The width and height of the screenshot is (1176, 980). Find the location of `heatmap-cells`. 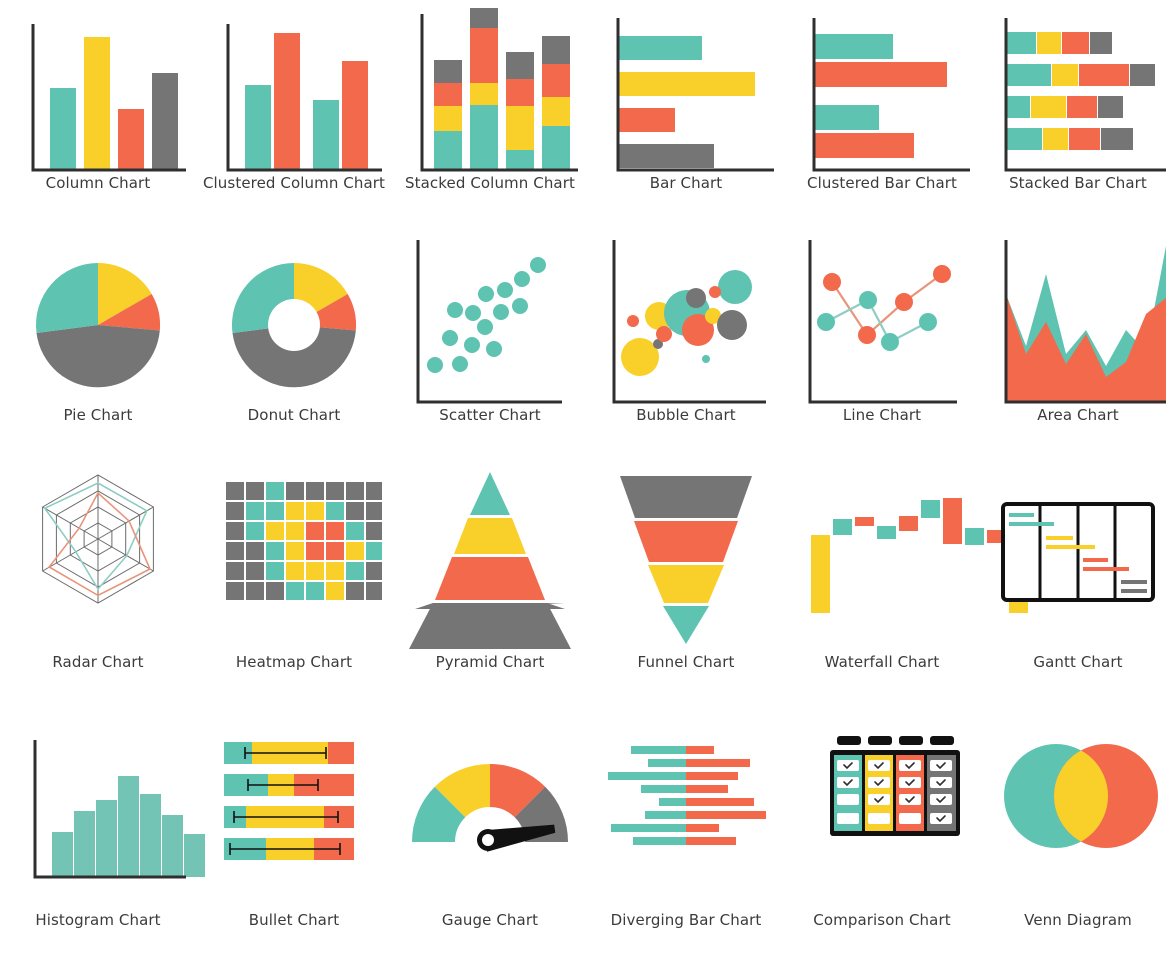

heatmap-cells is located at coordinates (304, 541).